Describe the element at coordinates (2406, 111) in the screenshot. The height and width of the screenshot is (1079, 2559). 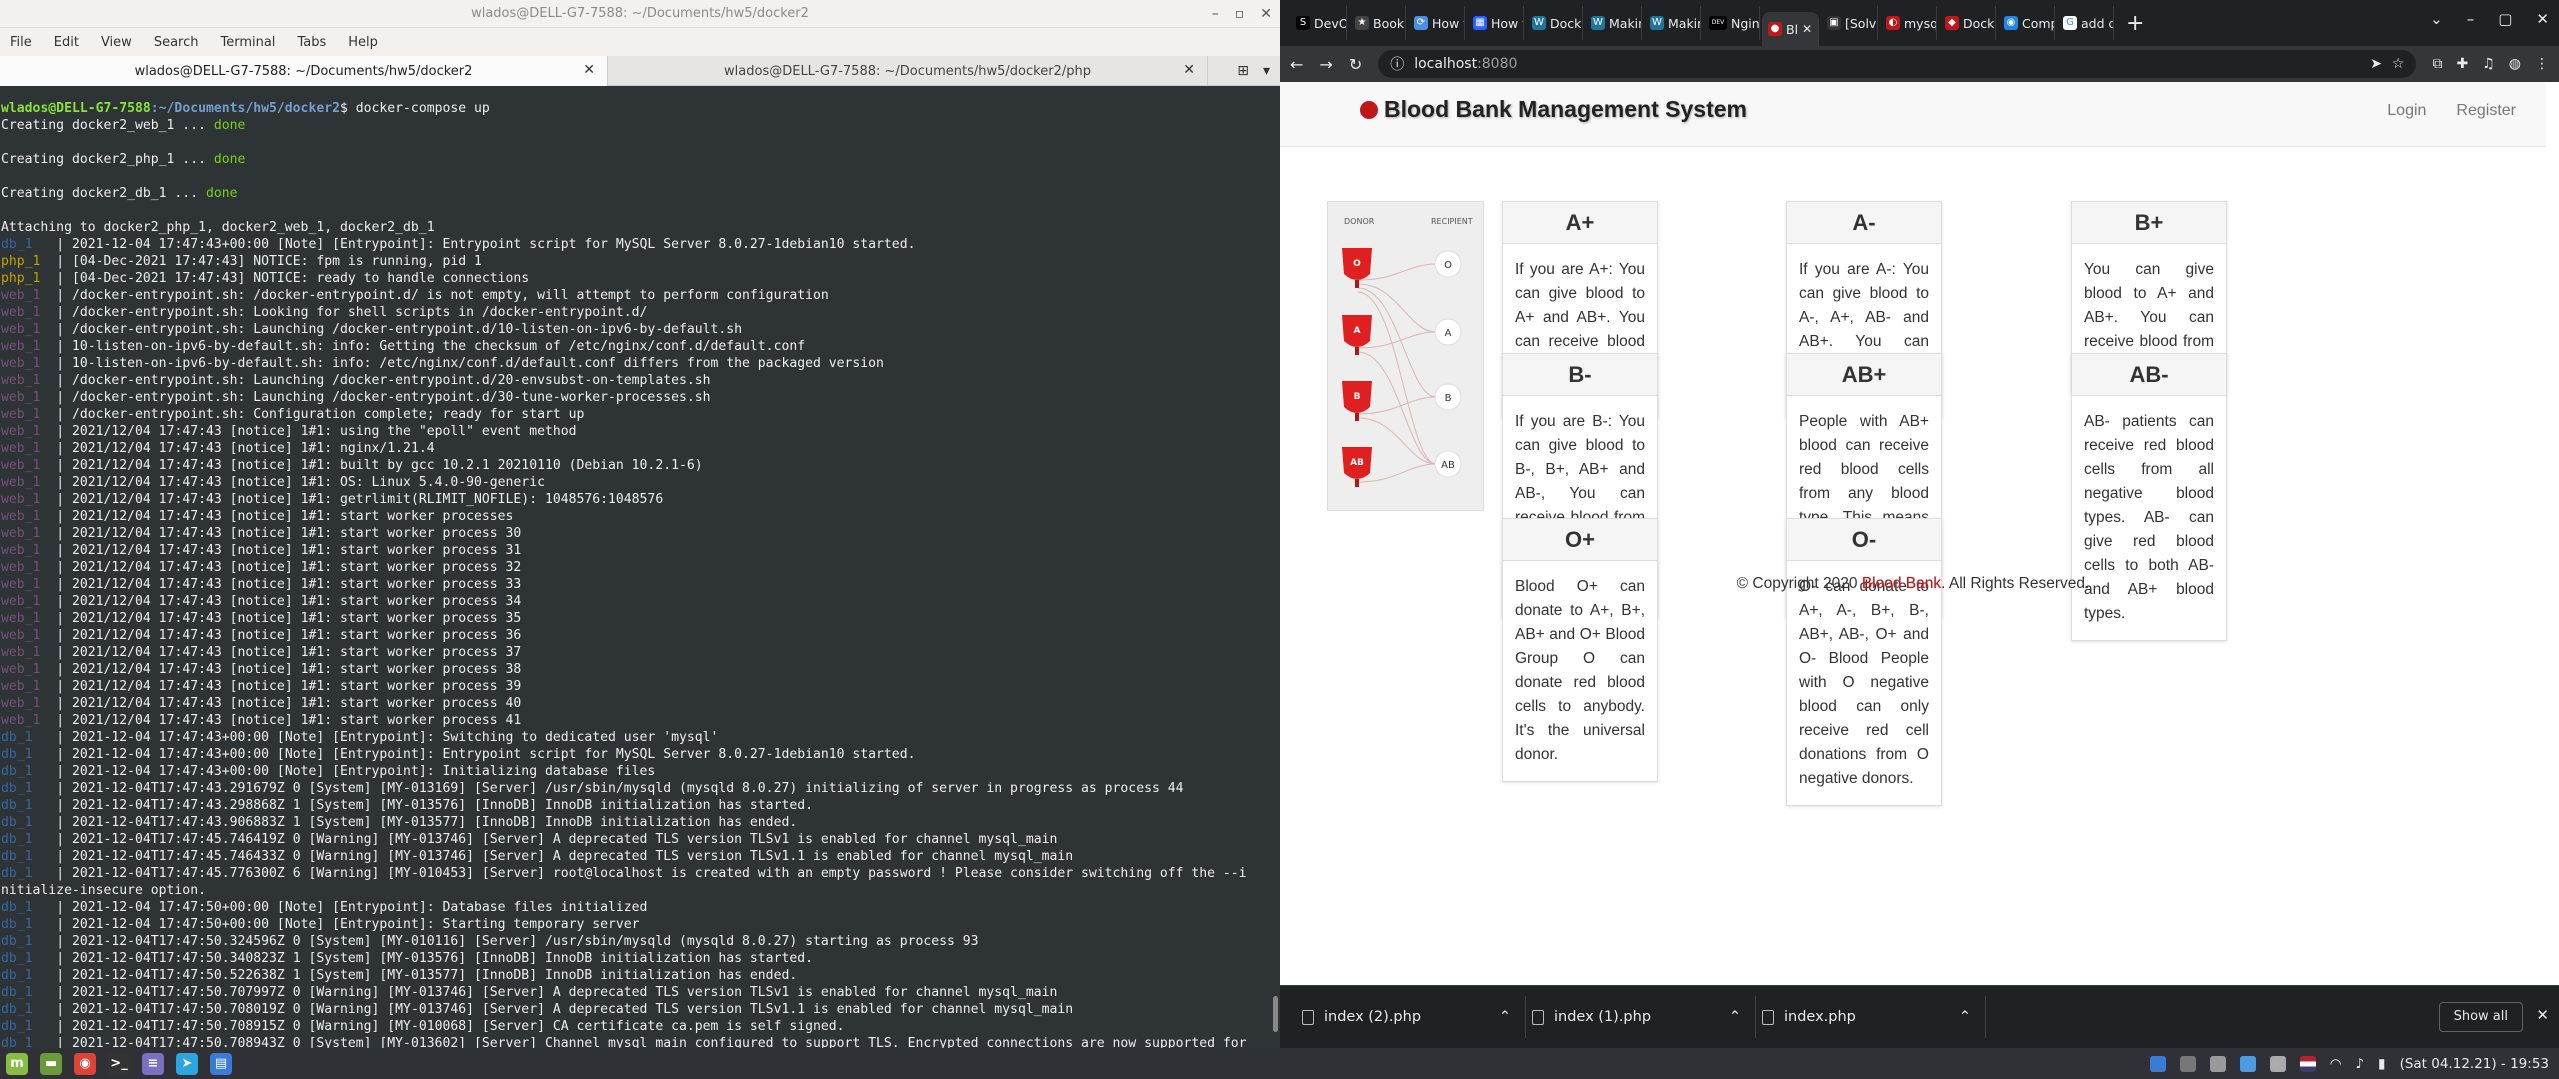
I see `login-link: Login` at that location.